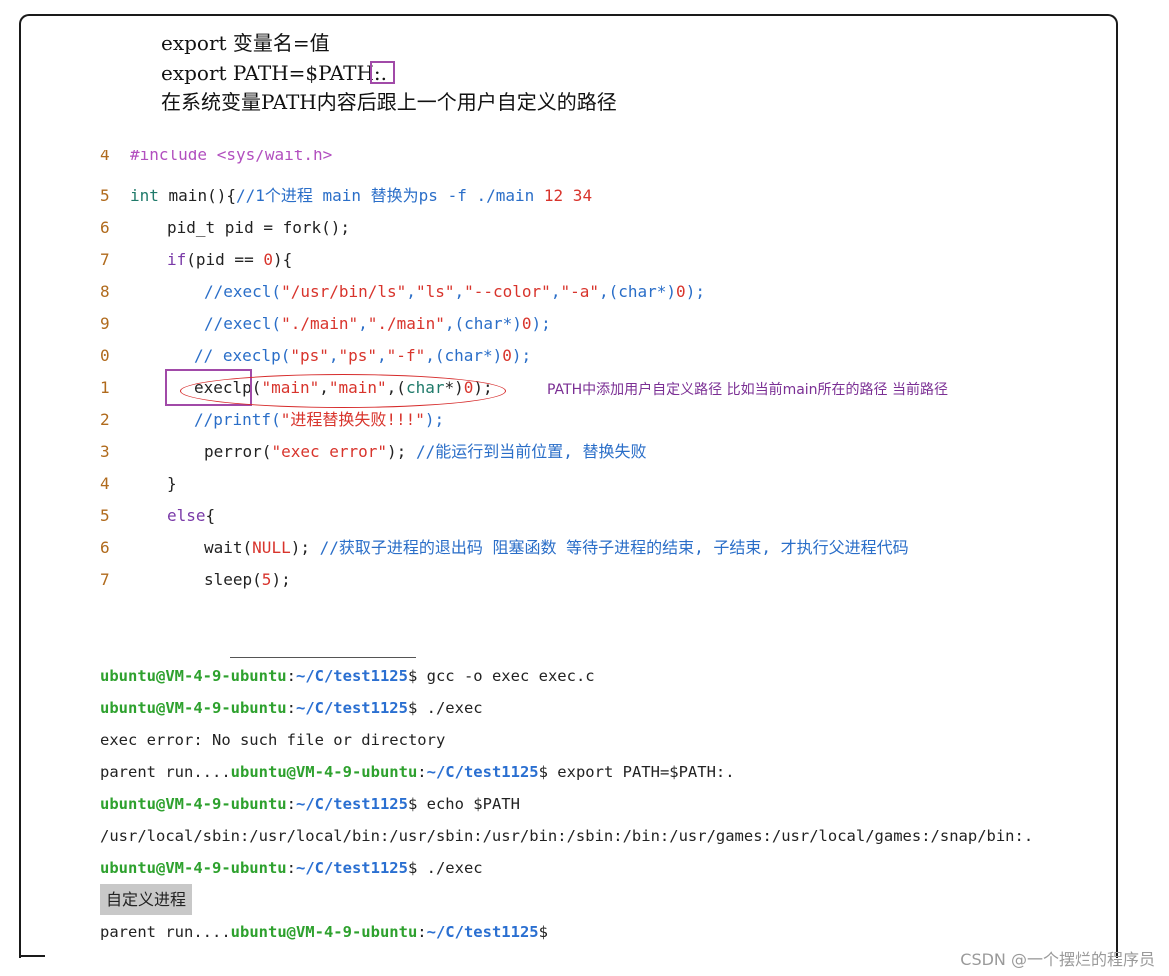  What do you see at coordinates (272, 419) in the screenshot?
I see `code-line: 2//printf("进程替换失败!!!");` at bounding box center [272, 419].